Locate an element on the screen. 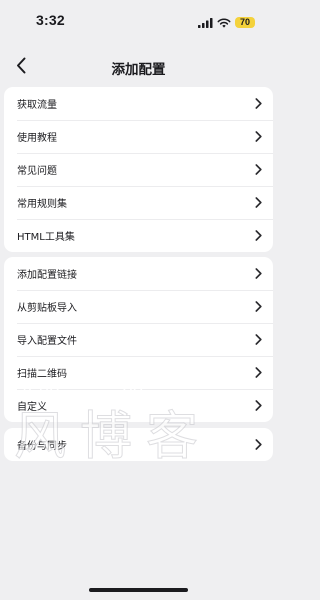 Image resolution: width=320 pixels, height=600 pixels. menu-item-get-traffic: 获取流量 is located at coordinates (138, 103).